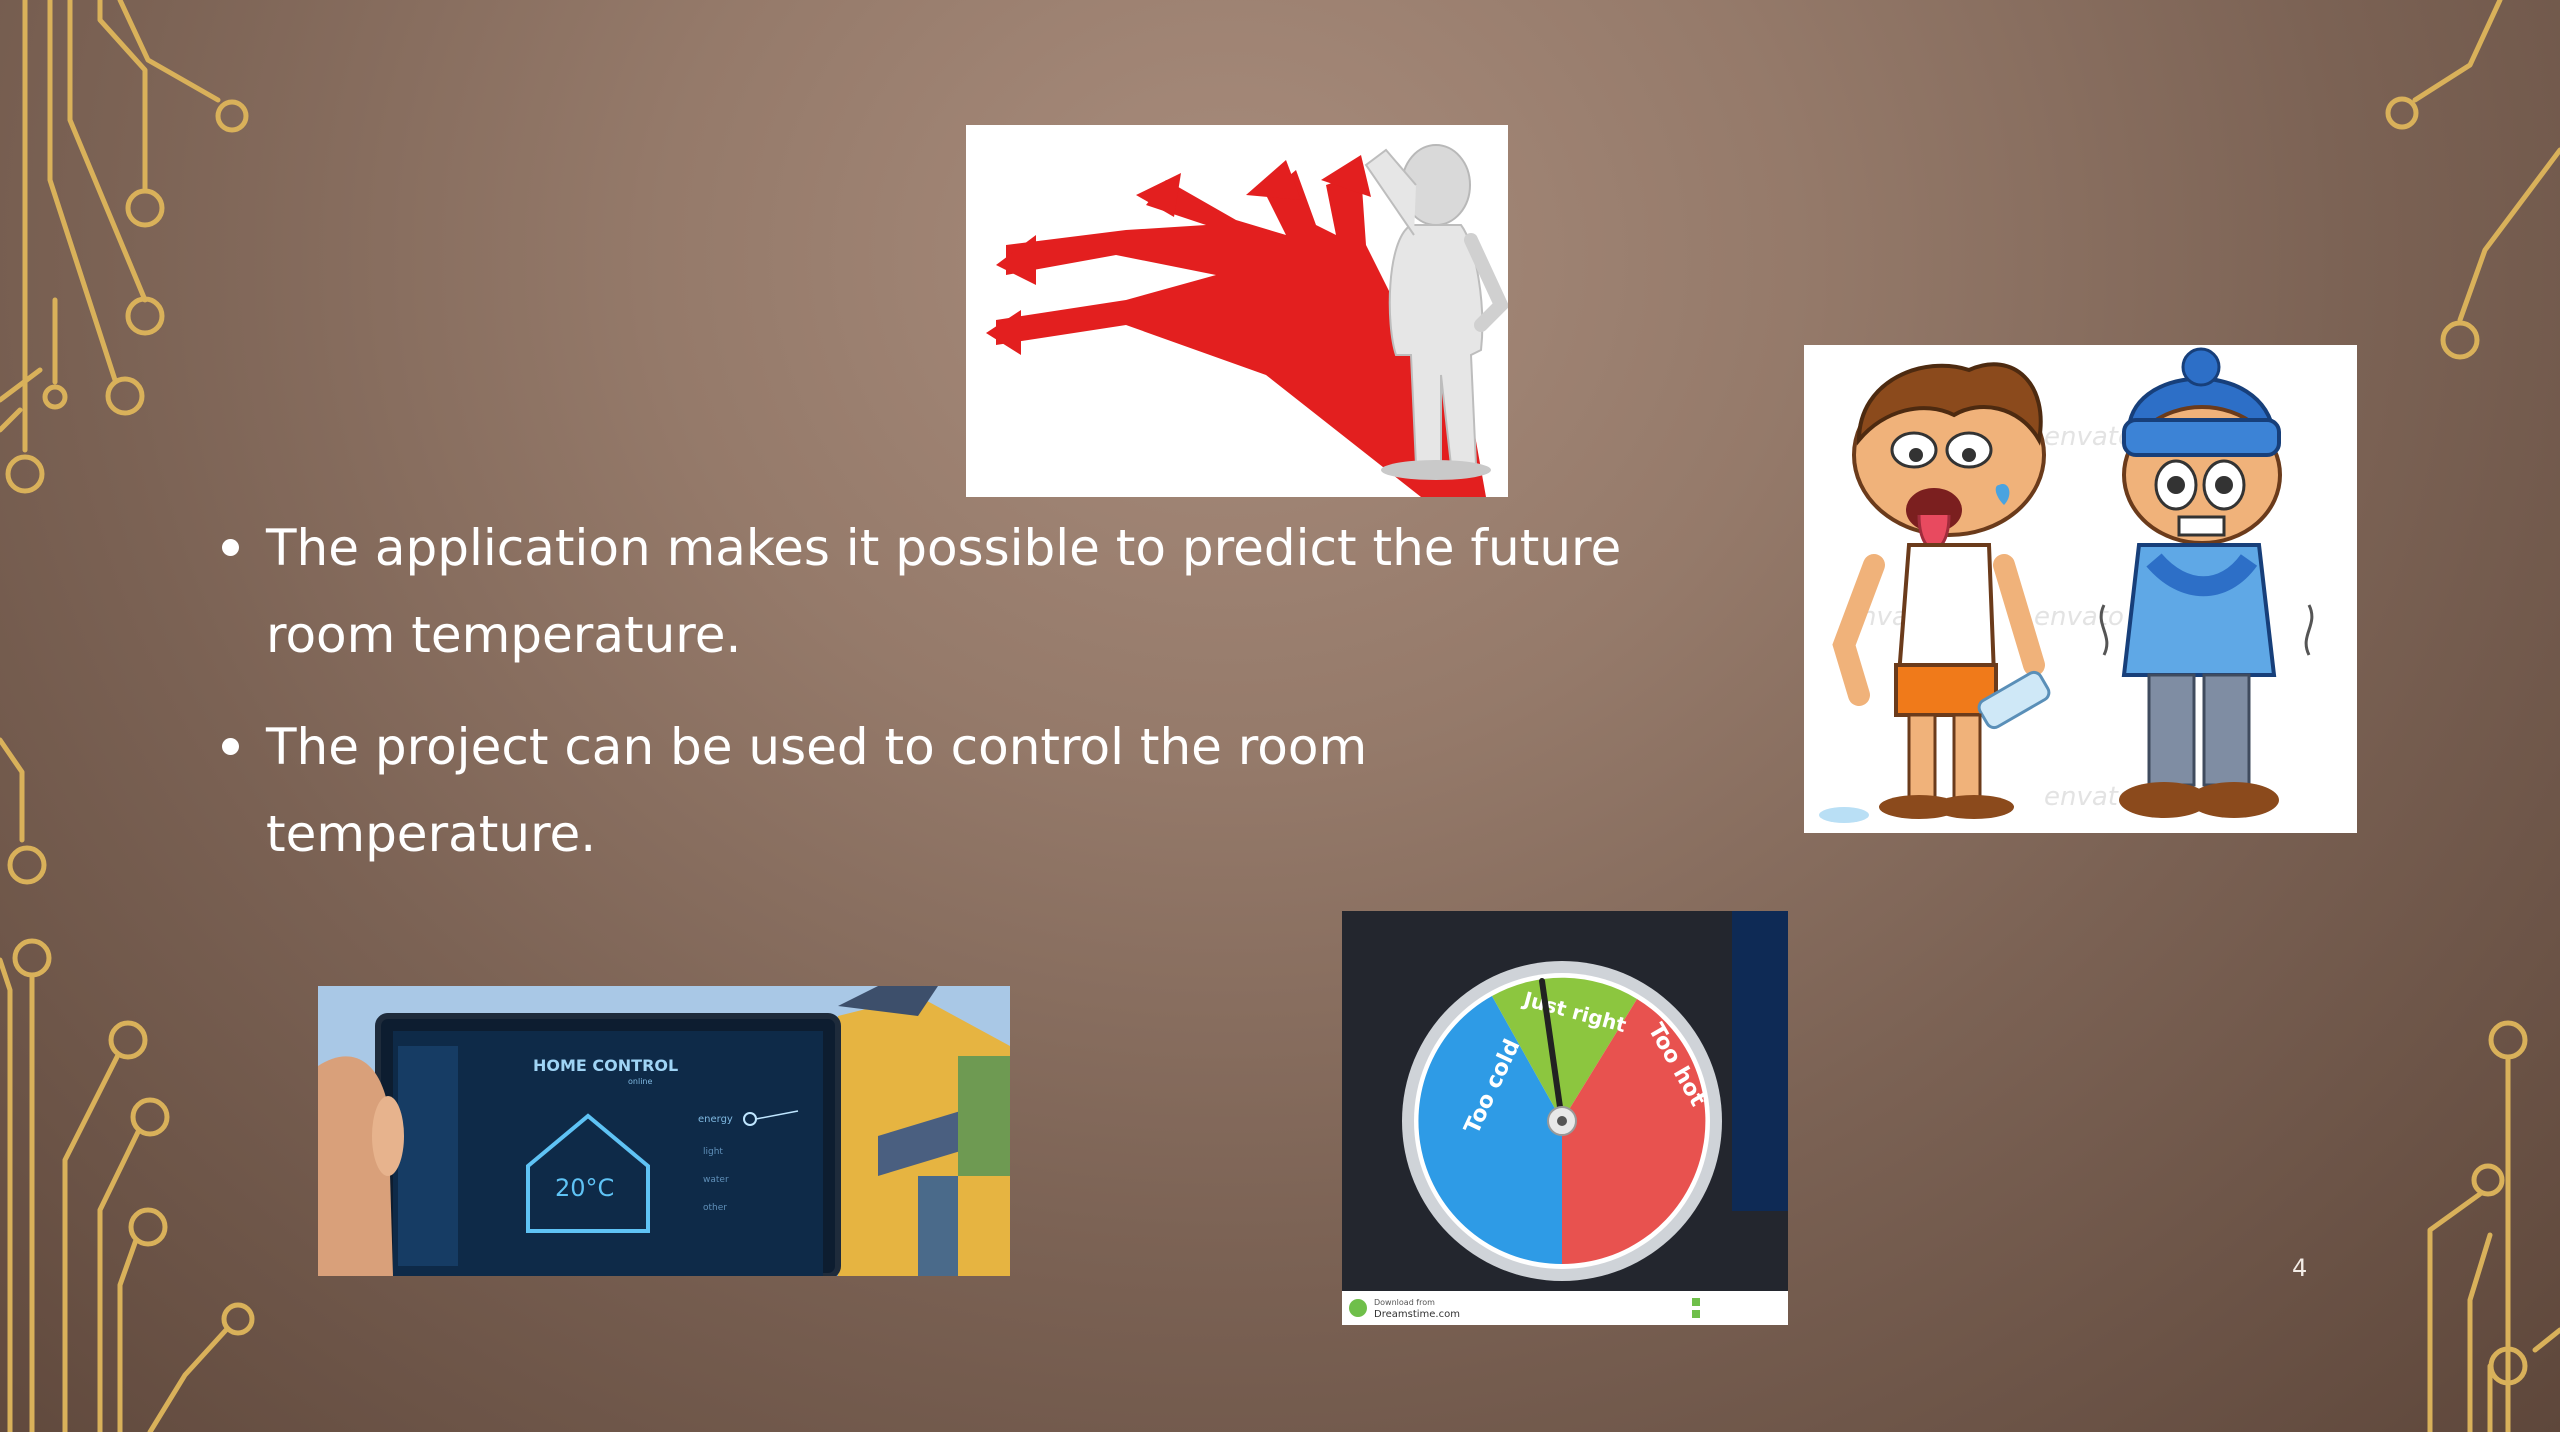  Describe the element at coordinates (1247, 320) in the screenshot. I see `decision-arrows-figure-icon` at that location.